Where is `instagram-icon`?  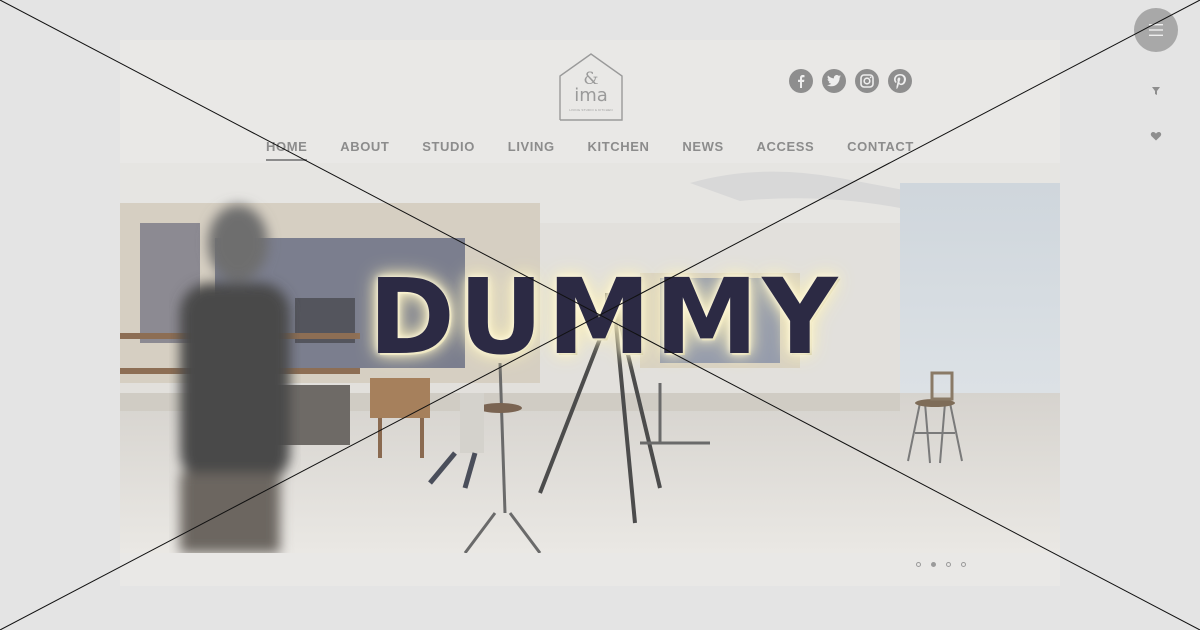
instagram-icon is located at coordinates (867, 81).